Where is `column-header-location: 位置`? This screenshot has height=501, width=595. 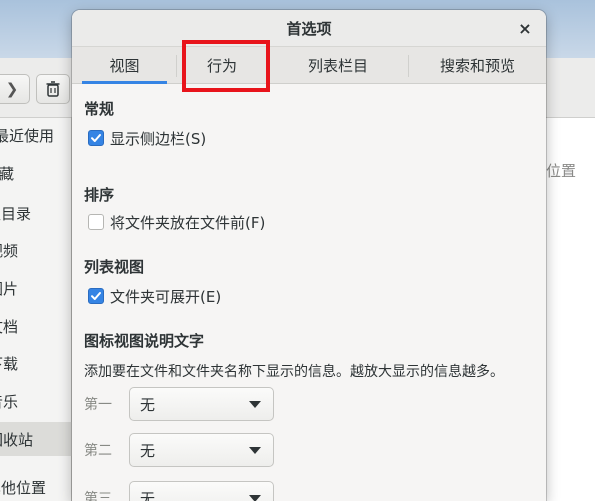
column-header-location: 位置 is located at coordinates (570, 173).